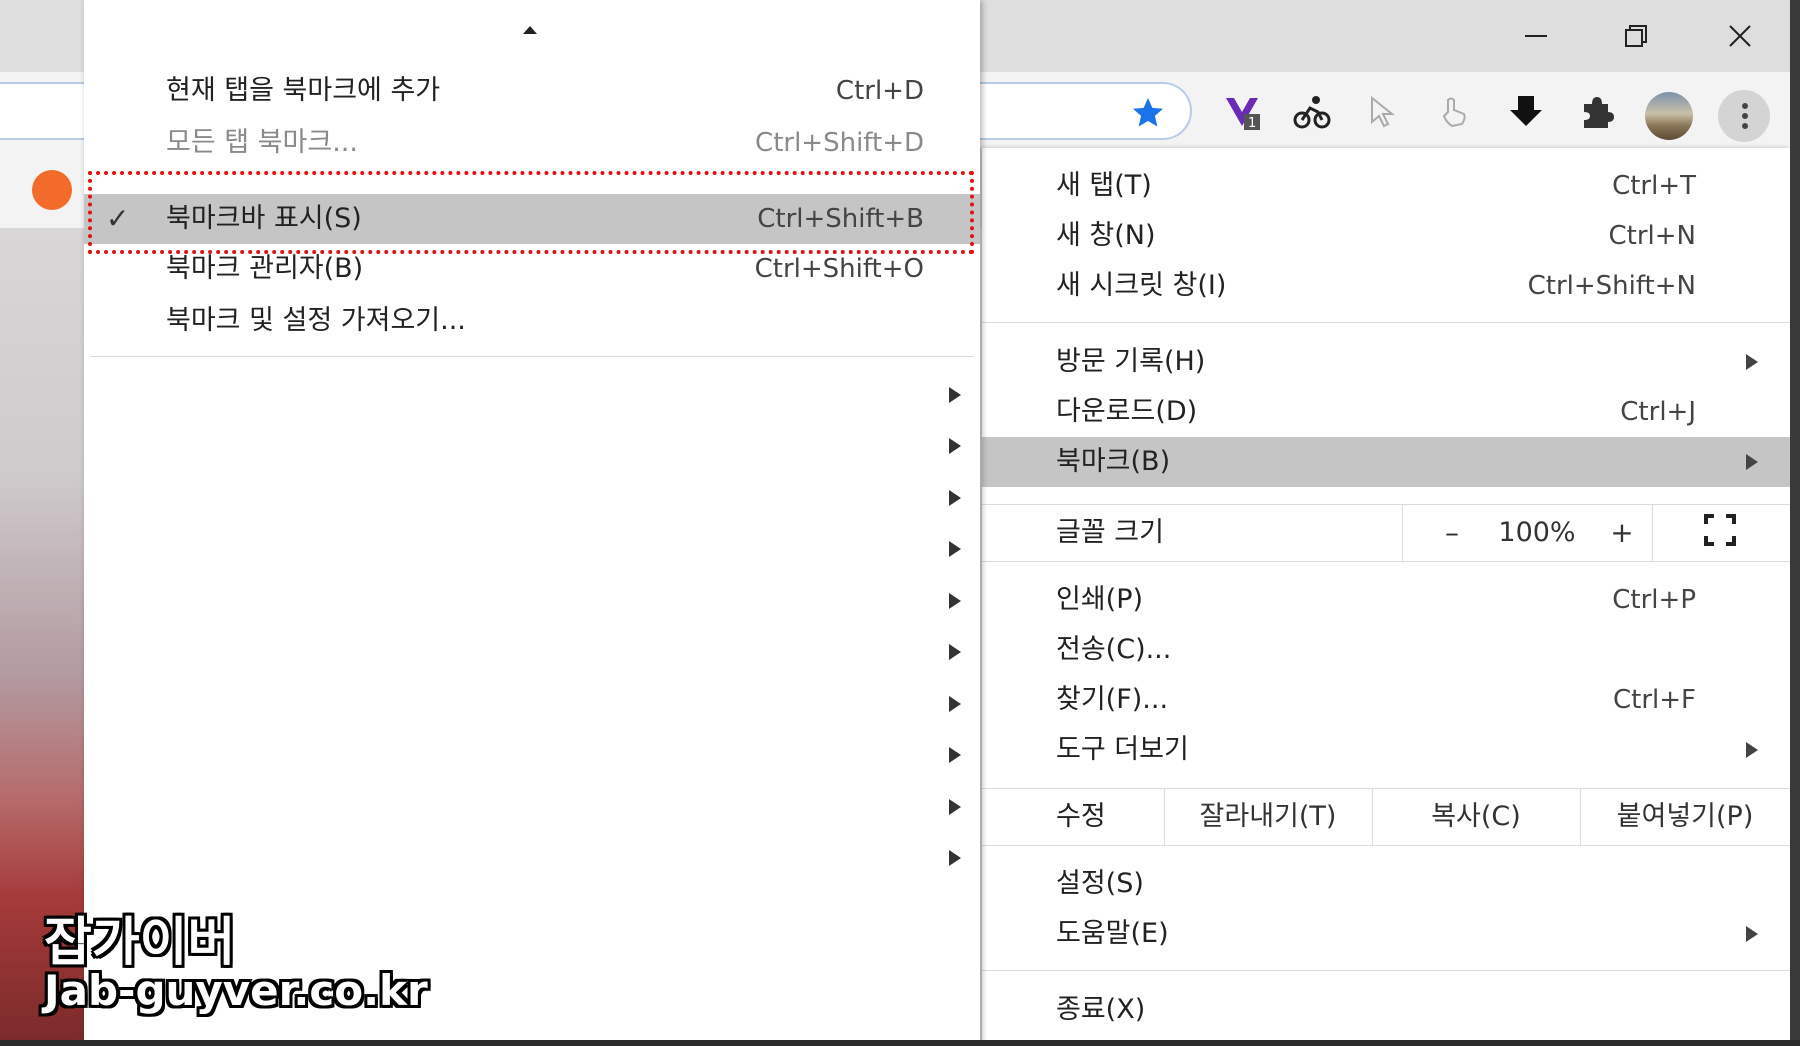 The image size is (1800, 1046). Describe the element at coordinates (1127, 411) in the screenshot. I see `menu-item-label: 다운로드(D)` at that location.